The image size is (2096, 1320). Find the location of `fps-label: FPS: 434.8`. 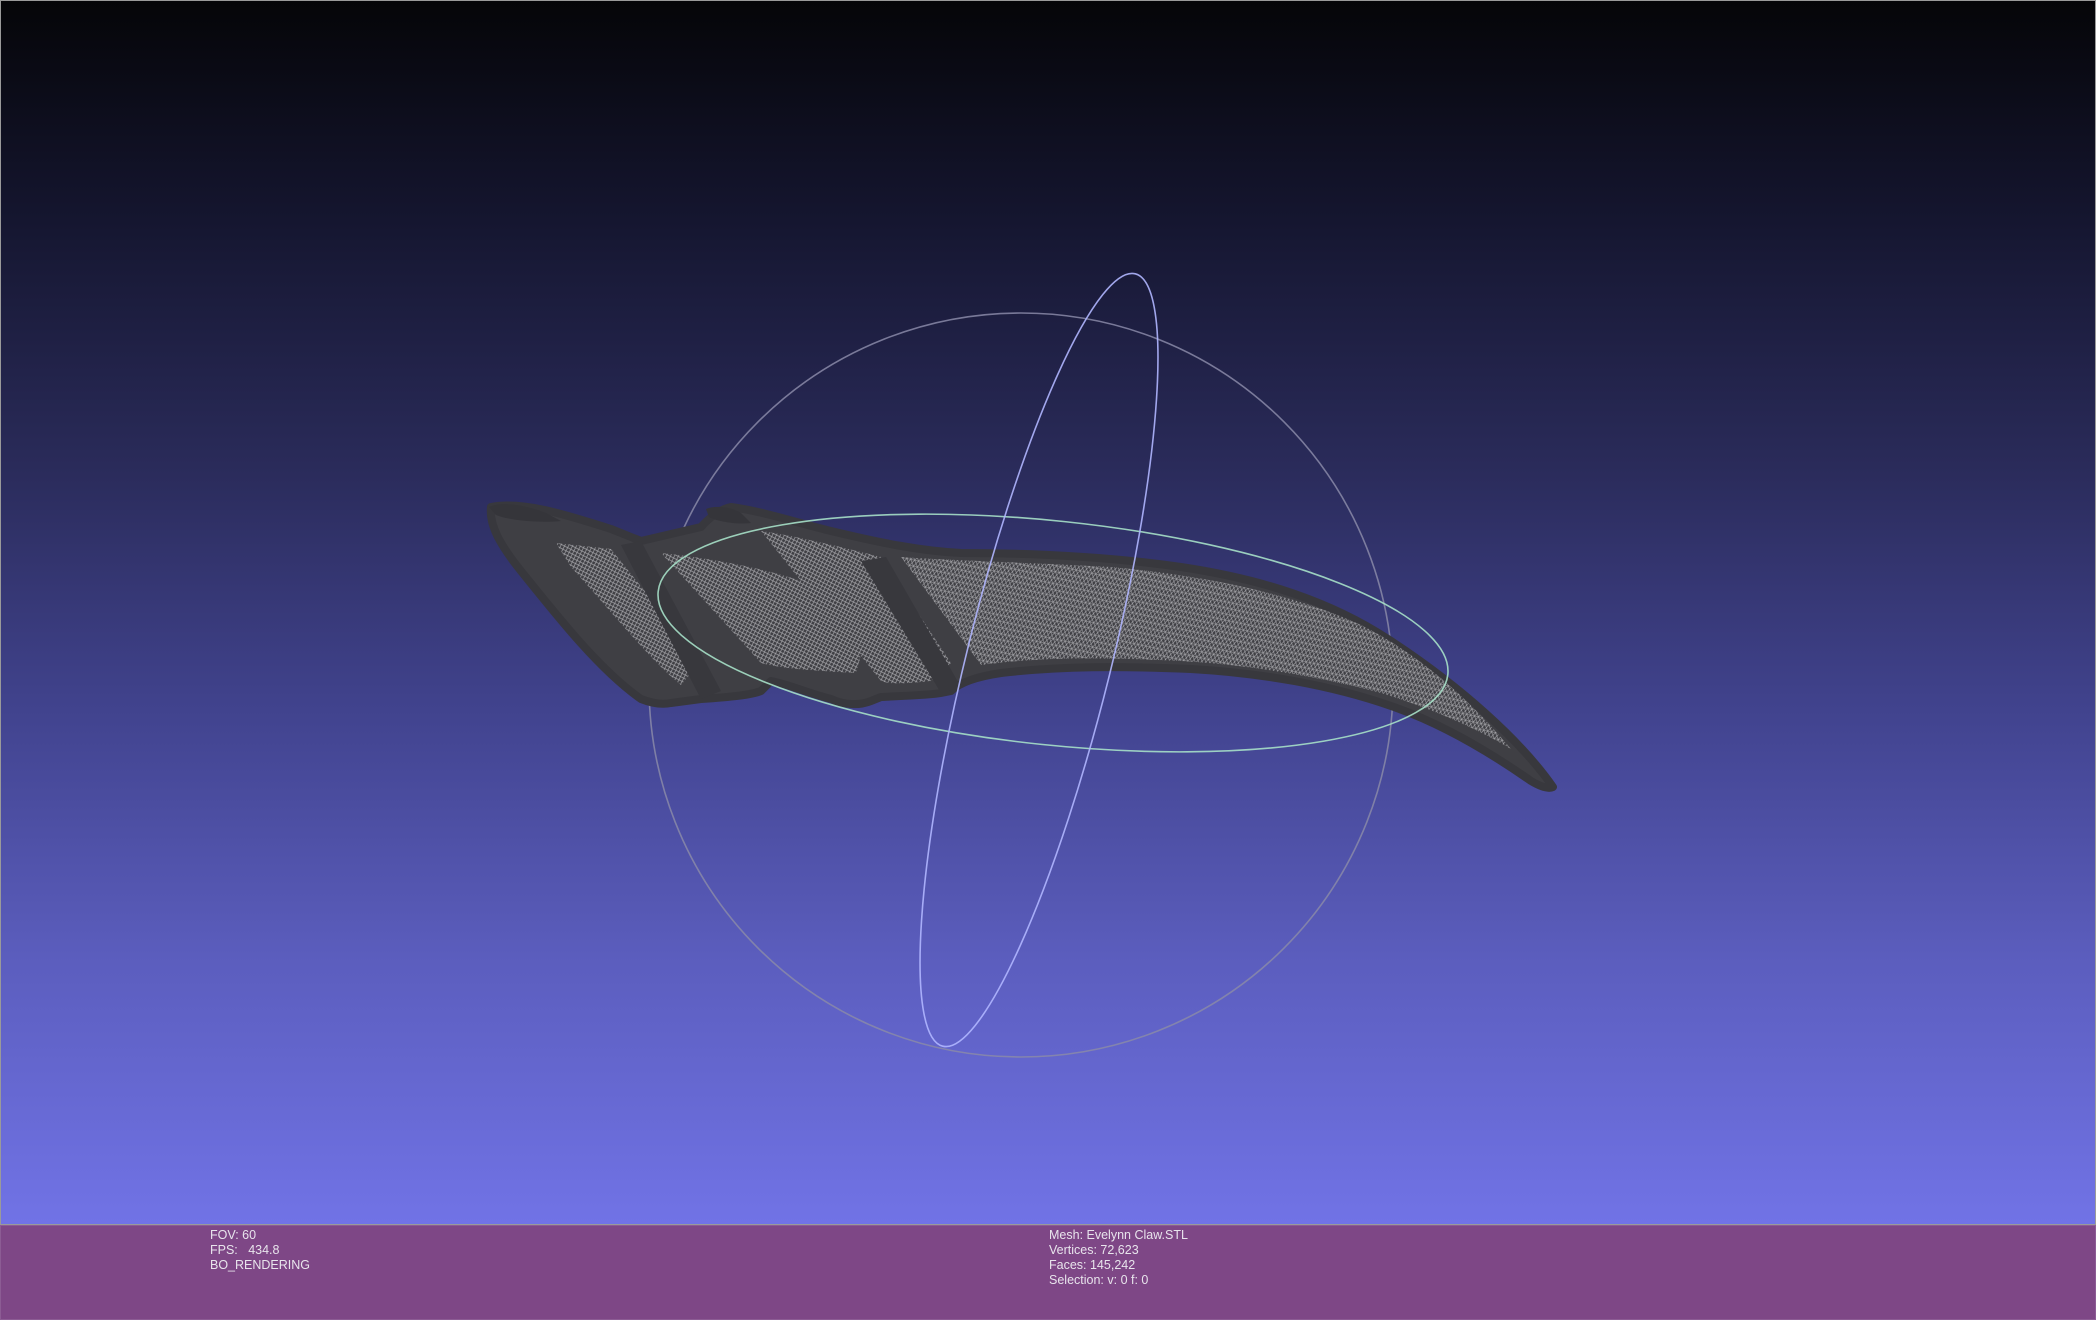

fps-label: FPS: 434.8 is located at coordinates (245, 1250).